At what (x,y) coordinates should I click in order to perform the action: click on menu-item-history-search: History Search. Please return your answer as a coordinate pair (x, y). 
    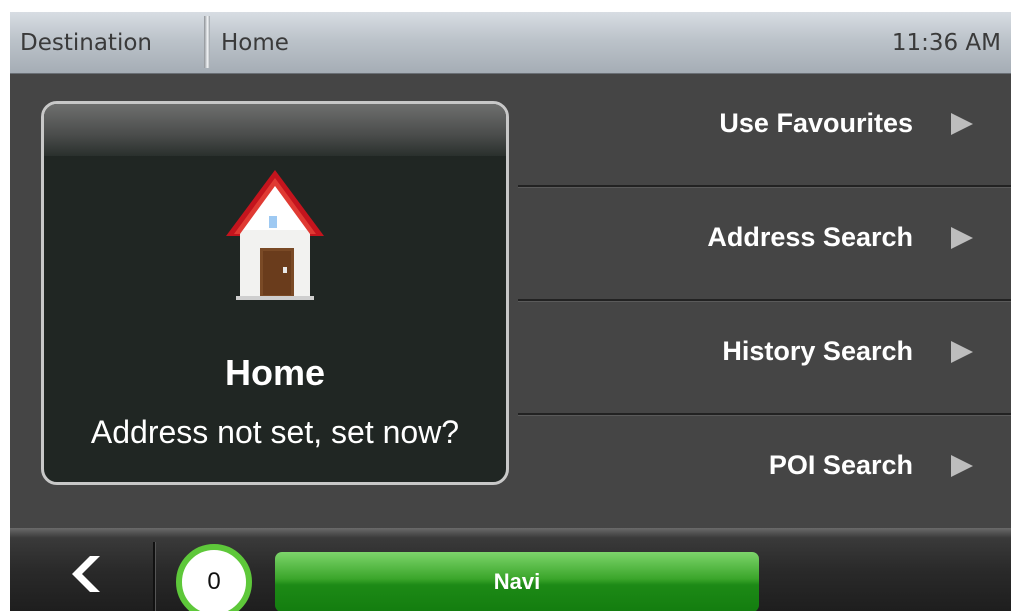
    Looking at the image, I should click on (764, 358).